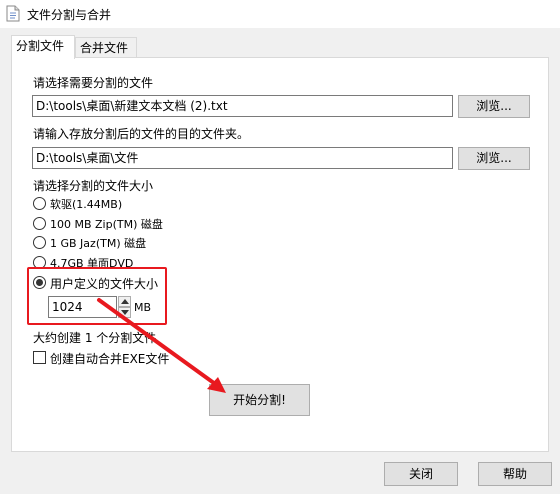 Image resolution: width=560 pixels, height=494 pixels. I want to click on radio-jaz, so click(39, 242).